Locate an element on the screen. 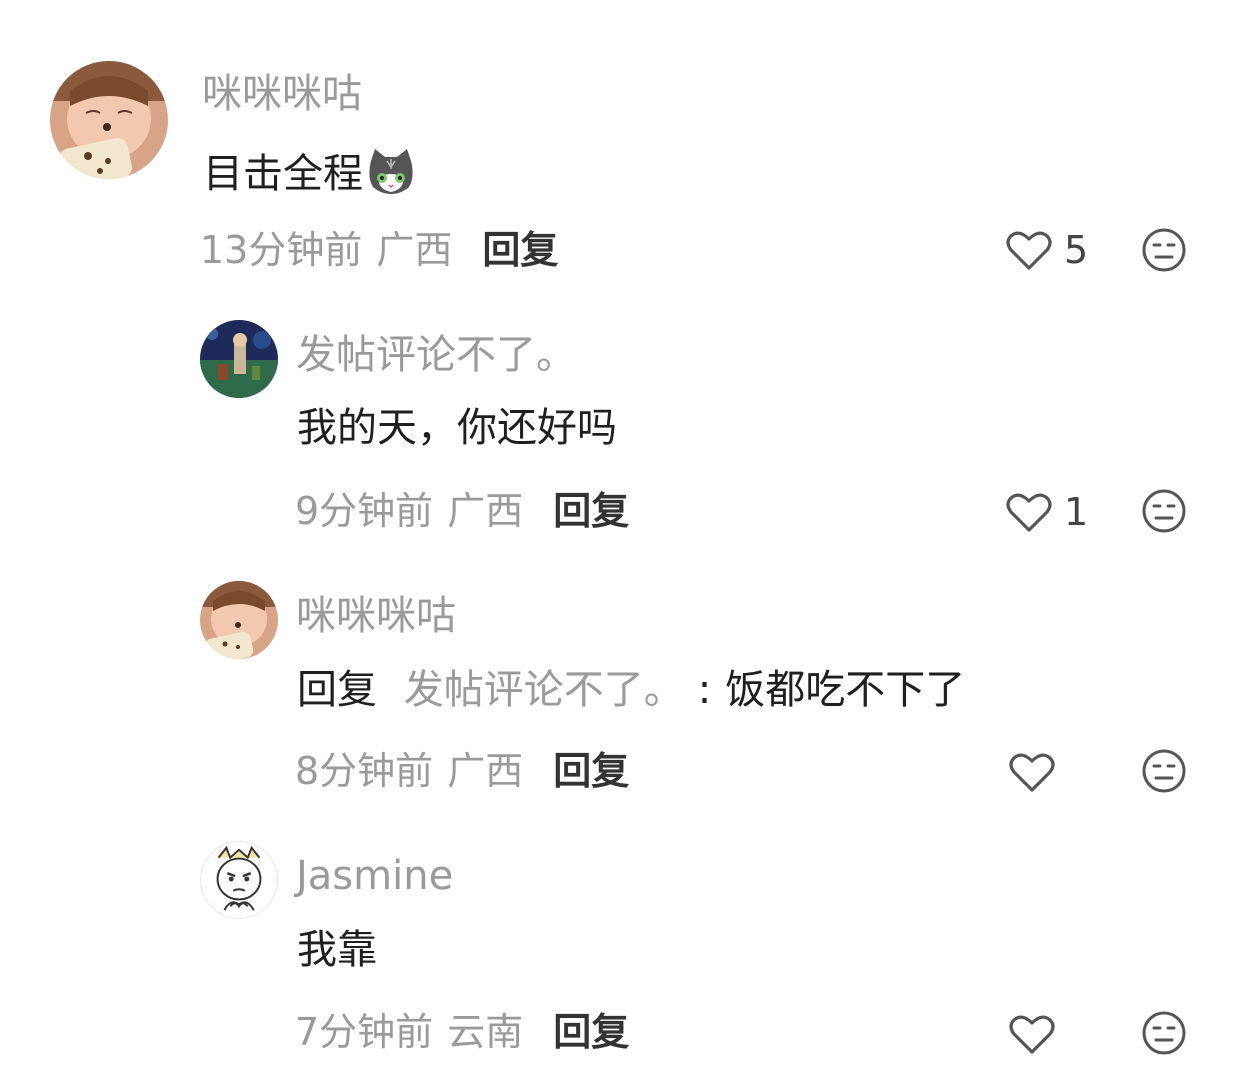 The height and width of the screenshot is (1080, 1257). comment-meta: 9分钟前 广西 回复 is located at coordinates (462, 511).